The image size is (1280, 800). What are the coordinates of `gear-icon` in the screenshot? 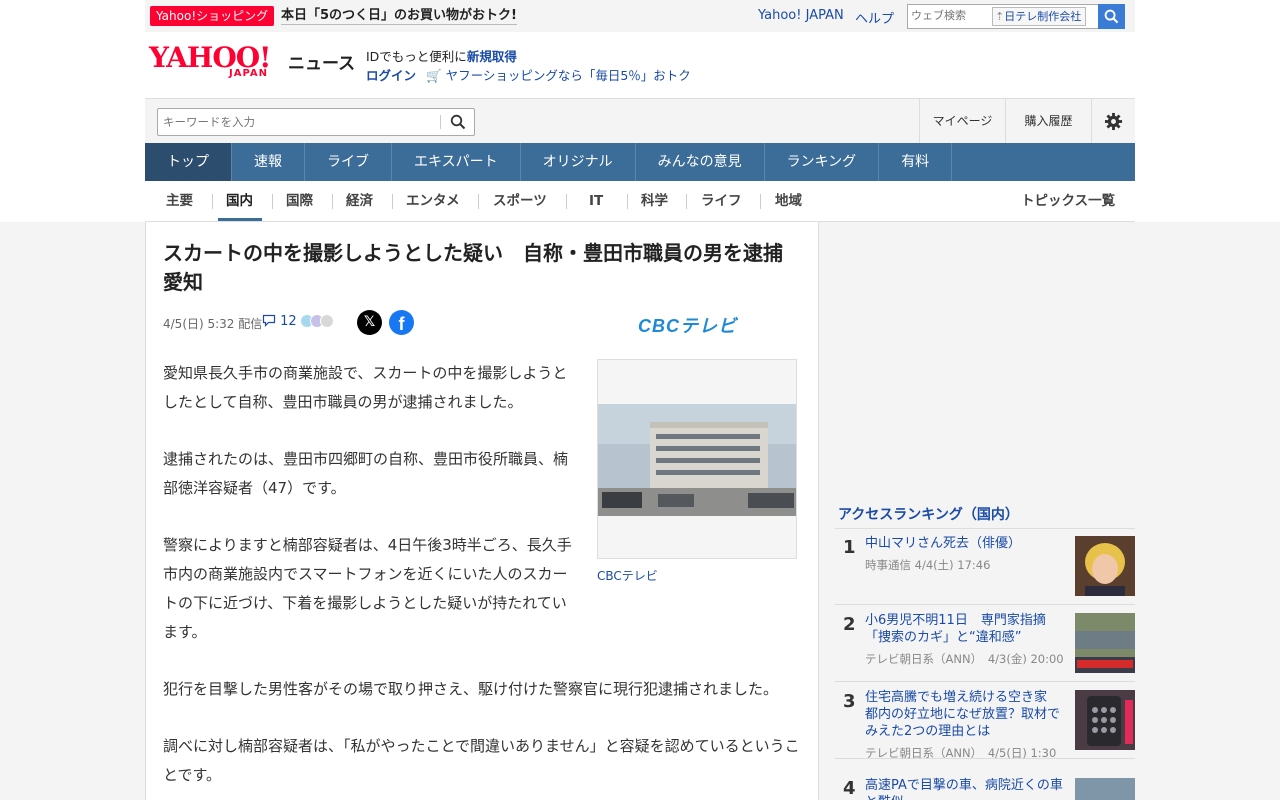 It's located at (1113, 121).